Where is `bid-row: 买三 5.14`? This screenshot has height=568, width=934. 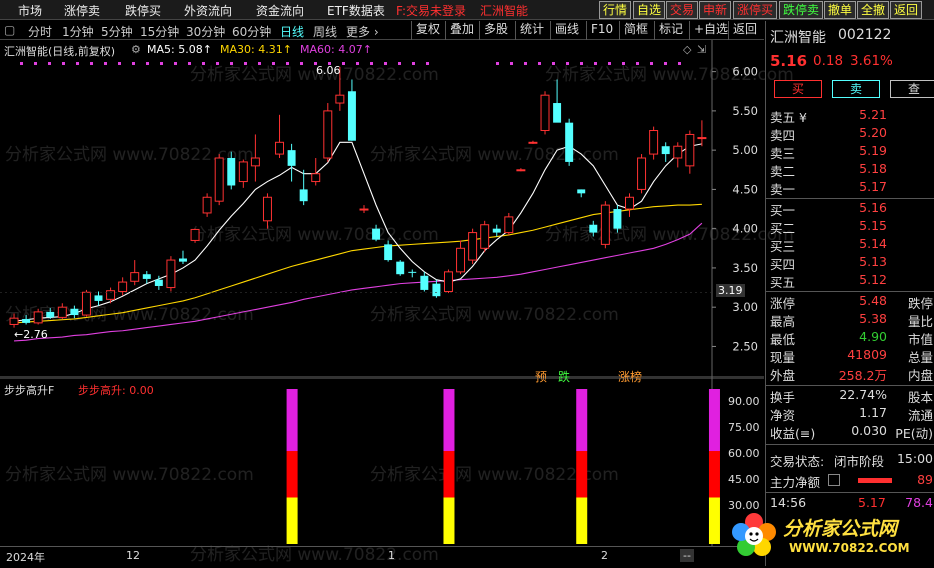
bid-row: 买三 5.14 is located at coordinates (850, 245).